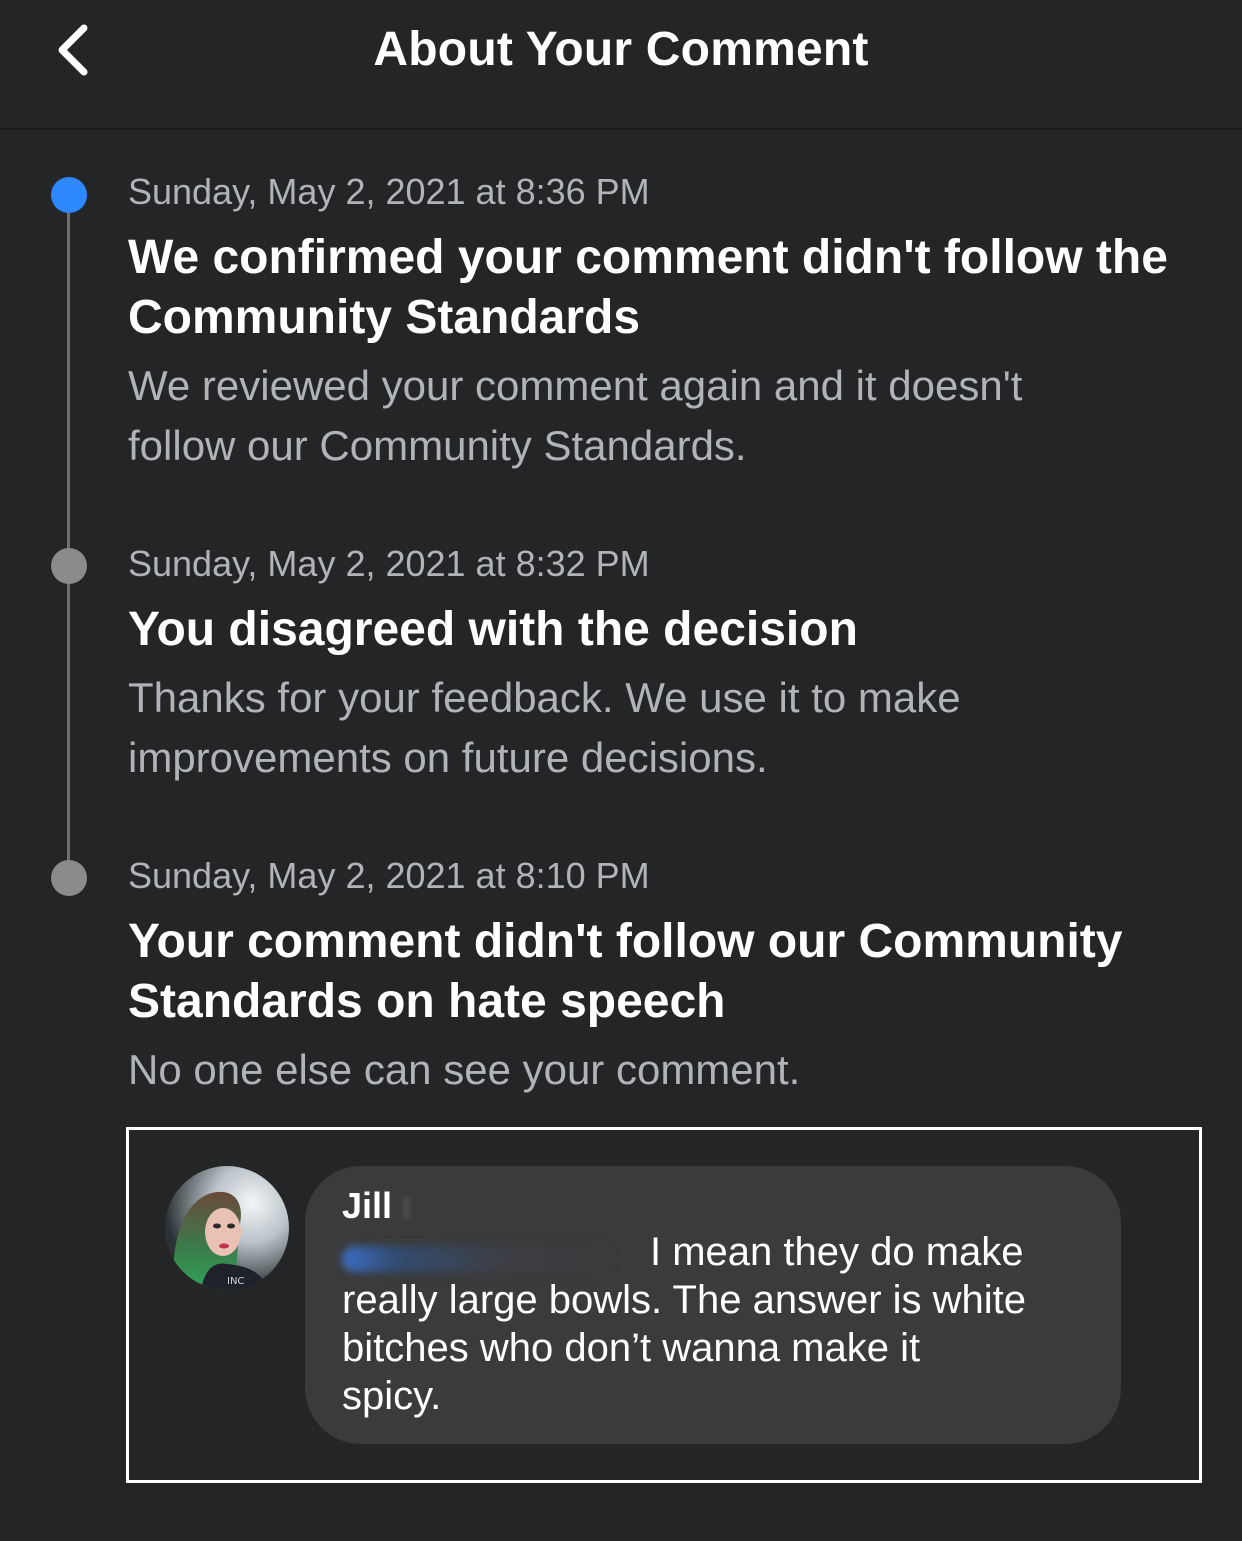  What do you see at coordinates (477, 1259) in the screenshot?
I see `redacted-mention` at bounding box center [477, 1259].